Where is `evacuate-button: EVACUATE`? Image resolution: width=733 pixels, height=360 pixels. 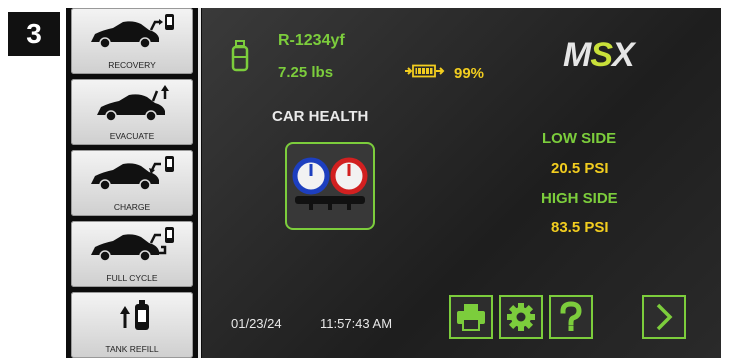
evacuate-button: EVACUATE is located at coordinates (132, 112).